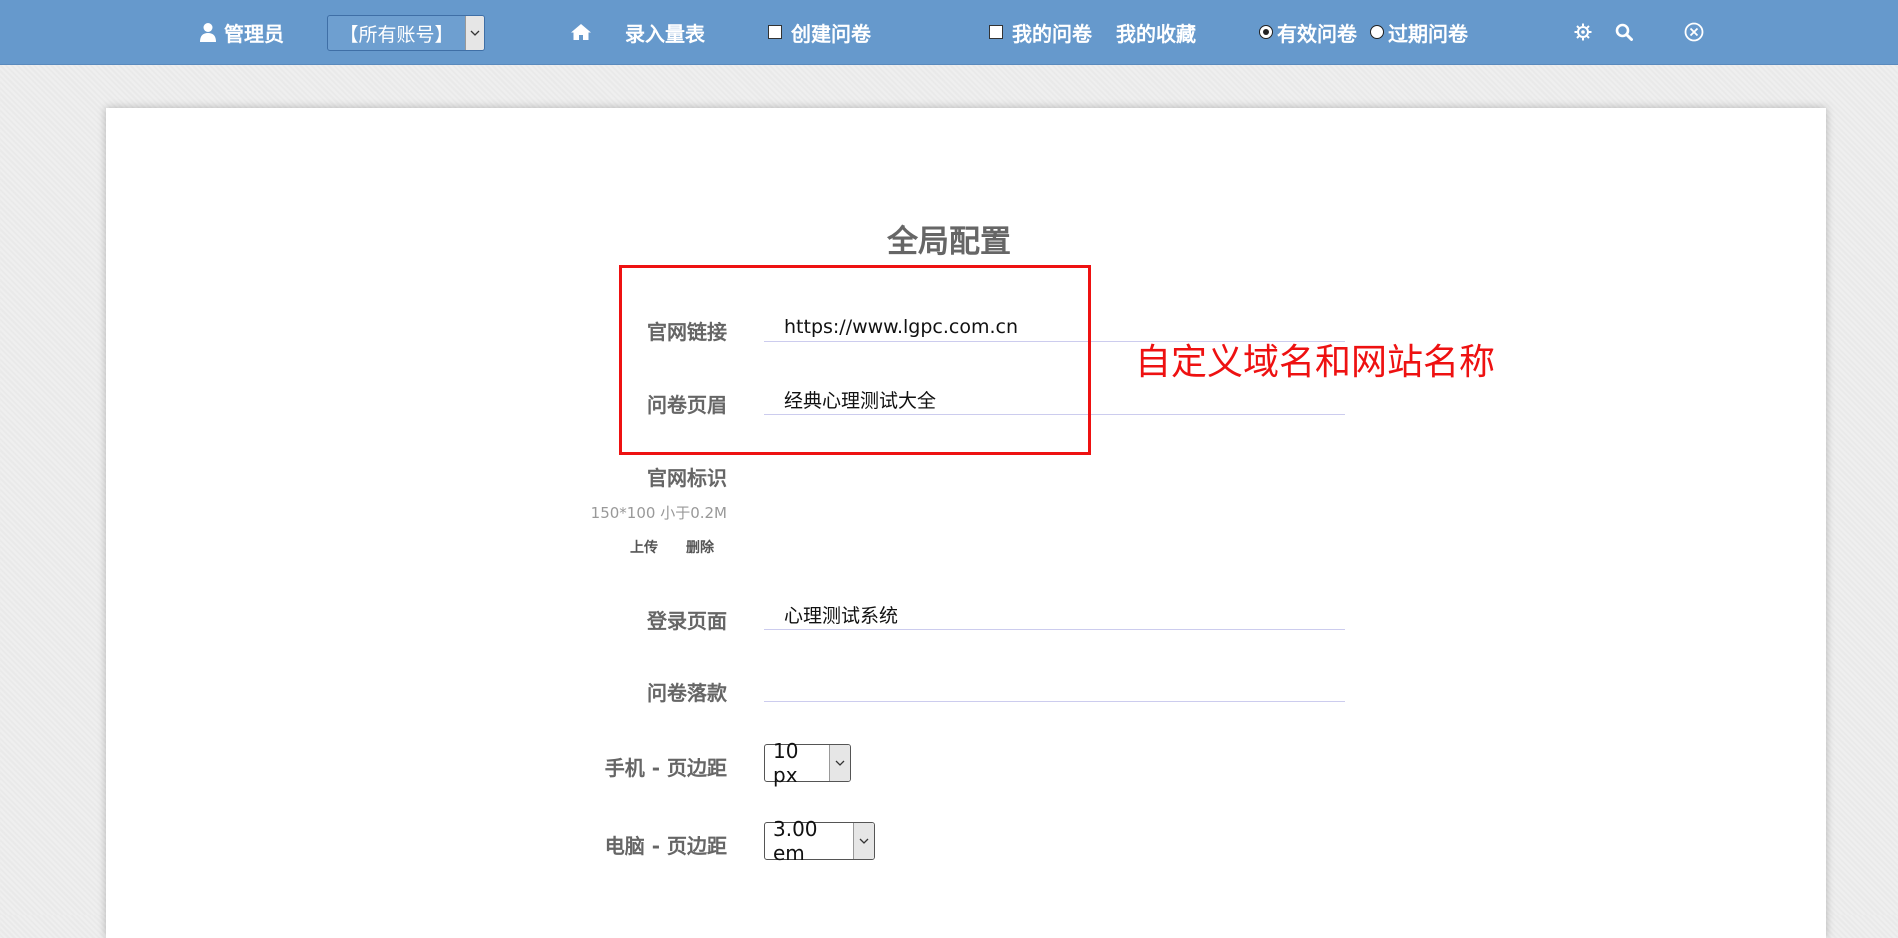  I want to click on create-survey-checkbox, so click(775, 32).